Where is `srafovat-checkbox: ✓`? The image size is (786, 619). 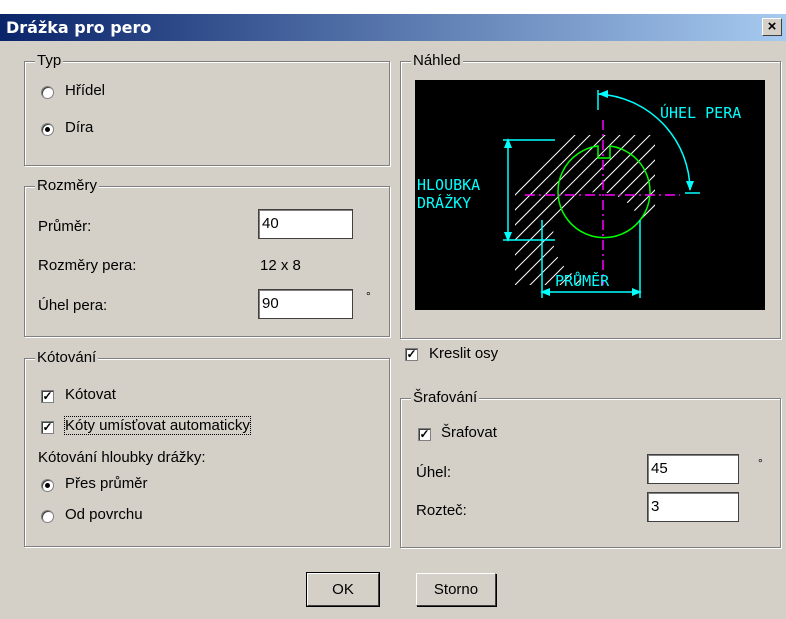
srafovat-checkbox: ✓ is located at coordinates (424, 434).